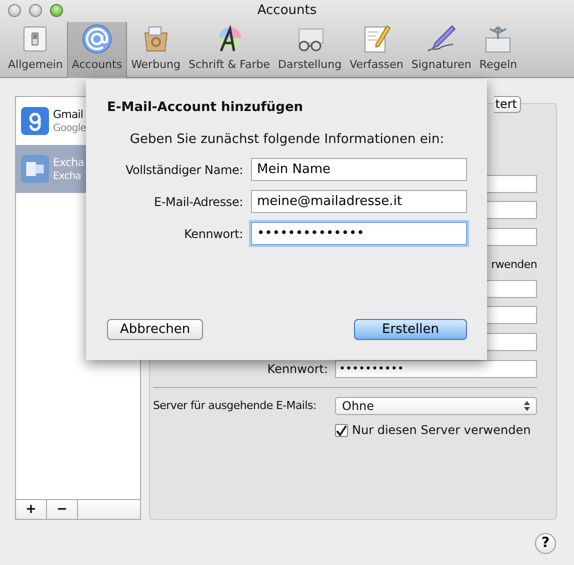 Image resolution: width=574 pixels, height=565 pixels. What do you see at coordinates (514, 265) in the screenshot?
I see `checkbox-label: rwenden` at bounding box center [514, 265].